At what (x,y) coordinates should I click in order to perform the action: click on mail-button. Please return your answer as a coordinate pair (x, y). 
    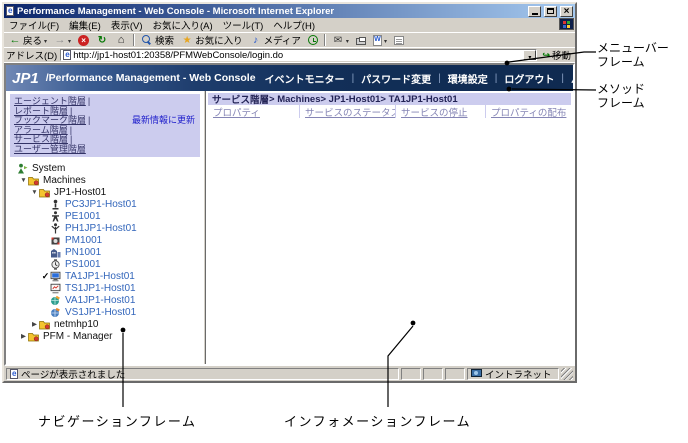
    Looking at the image, I should click on (340, 40).